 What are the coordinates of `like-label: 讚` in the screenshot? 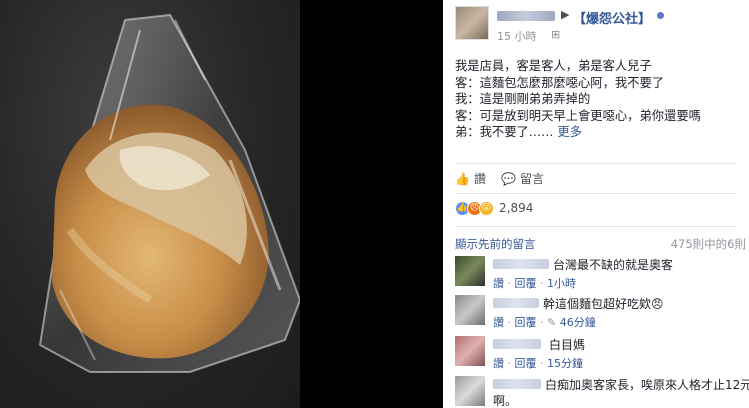 It's located at (479, 179).